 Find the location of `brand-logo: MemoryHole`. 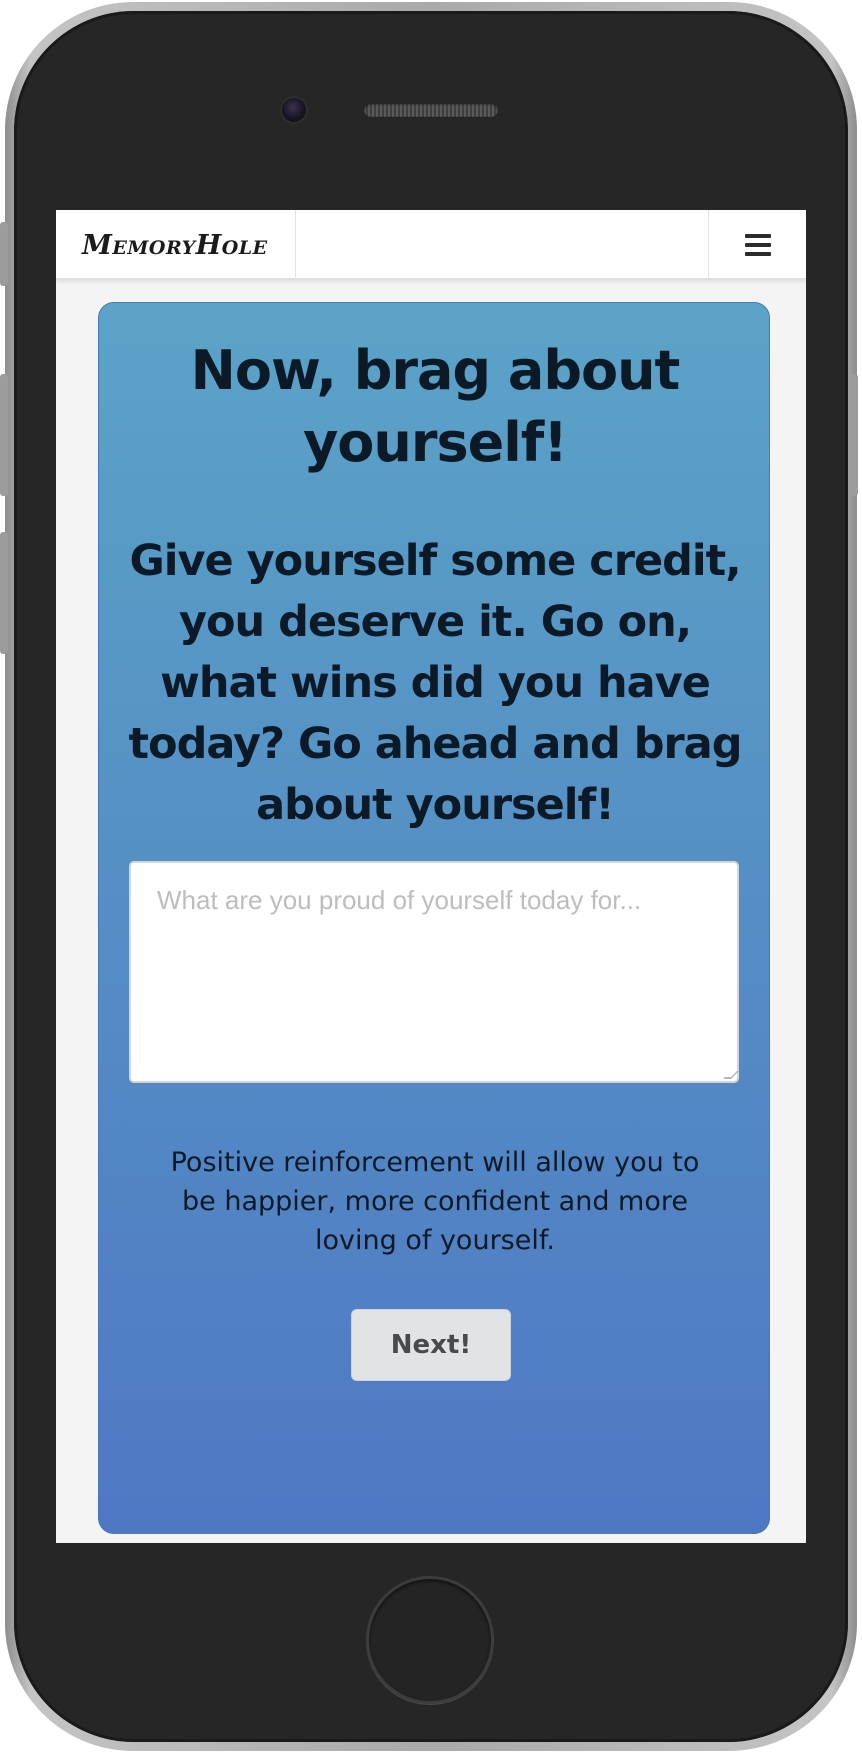

brand-logo: MemoryHole is located at coordinates (176, 245).